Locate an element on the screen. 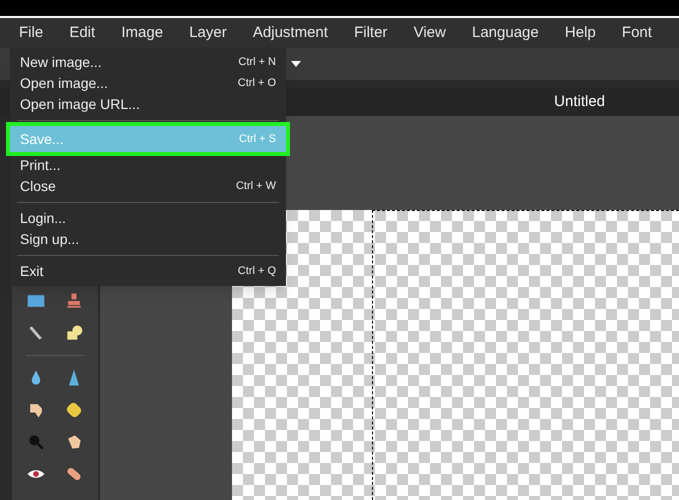  menu-item: Language is located at coordinates (505, 33).